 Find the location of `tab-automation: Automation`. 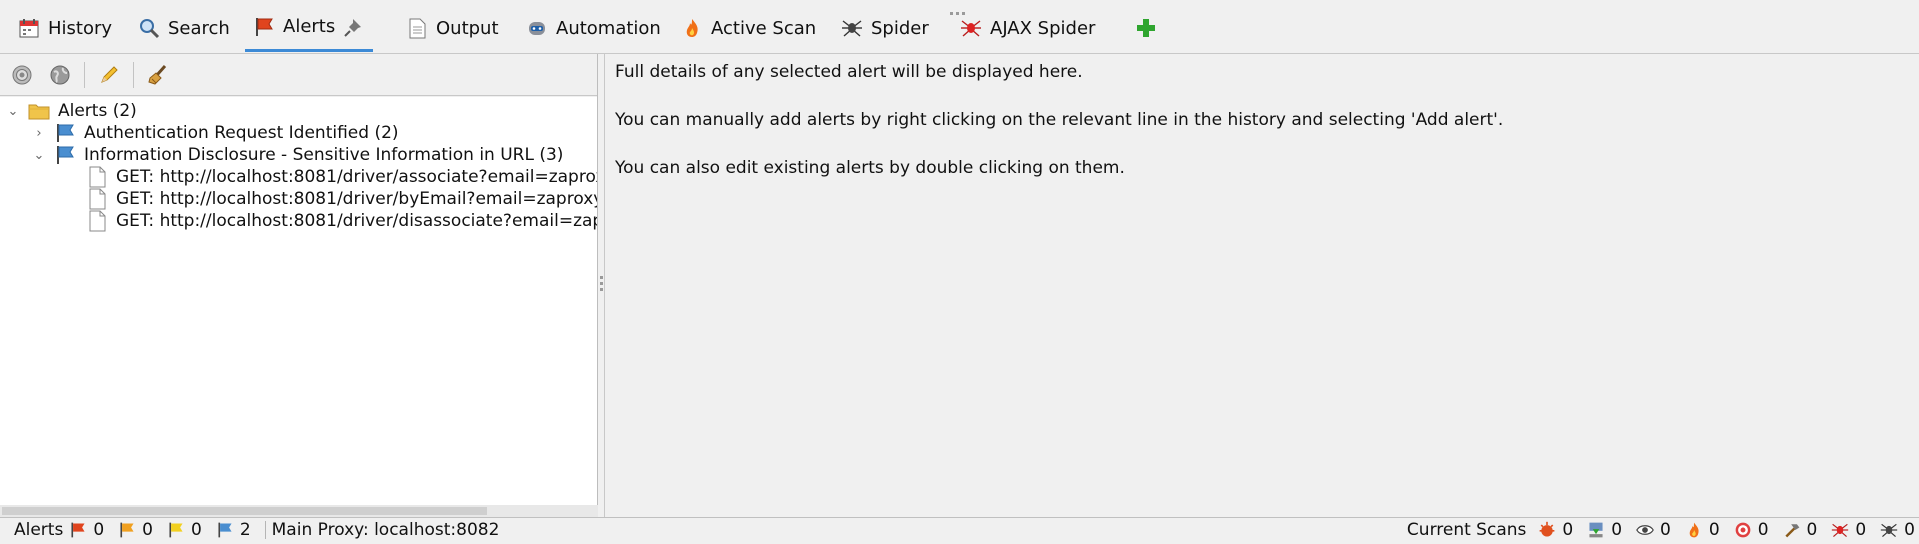

tab-automation: Automation is located at coordinates (593, 28).